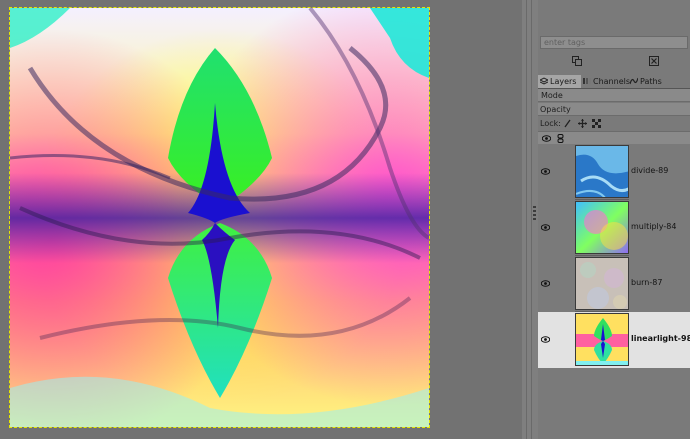 The width and height of the screenshot is (690, 439). What do you see at coordinates (614, 42) in the screenshot?
I see `tag-input` at bounding box center [614, 42].